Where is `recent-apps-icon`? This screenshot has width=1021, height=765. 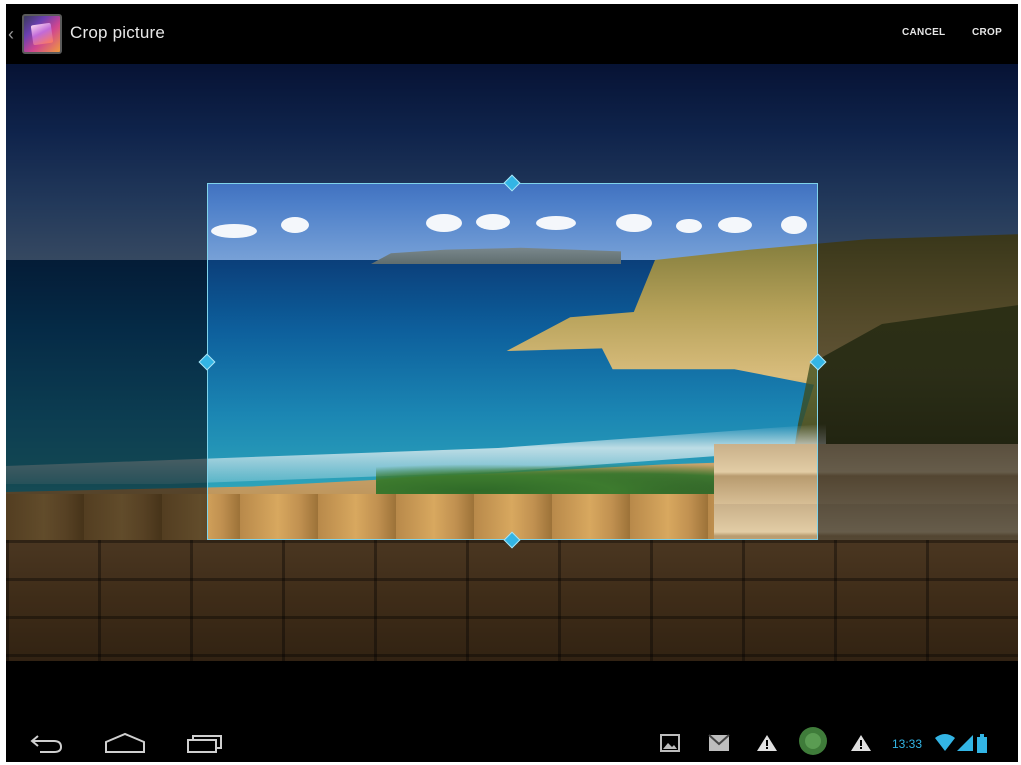 recent-apps-icon is located at coordinates (205, 743).